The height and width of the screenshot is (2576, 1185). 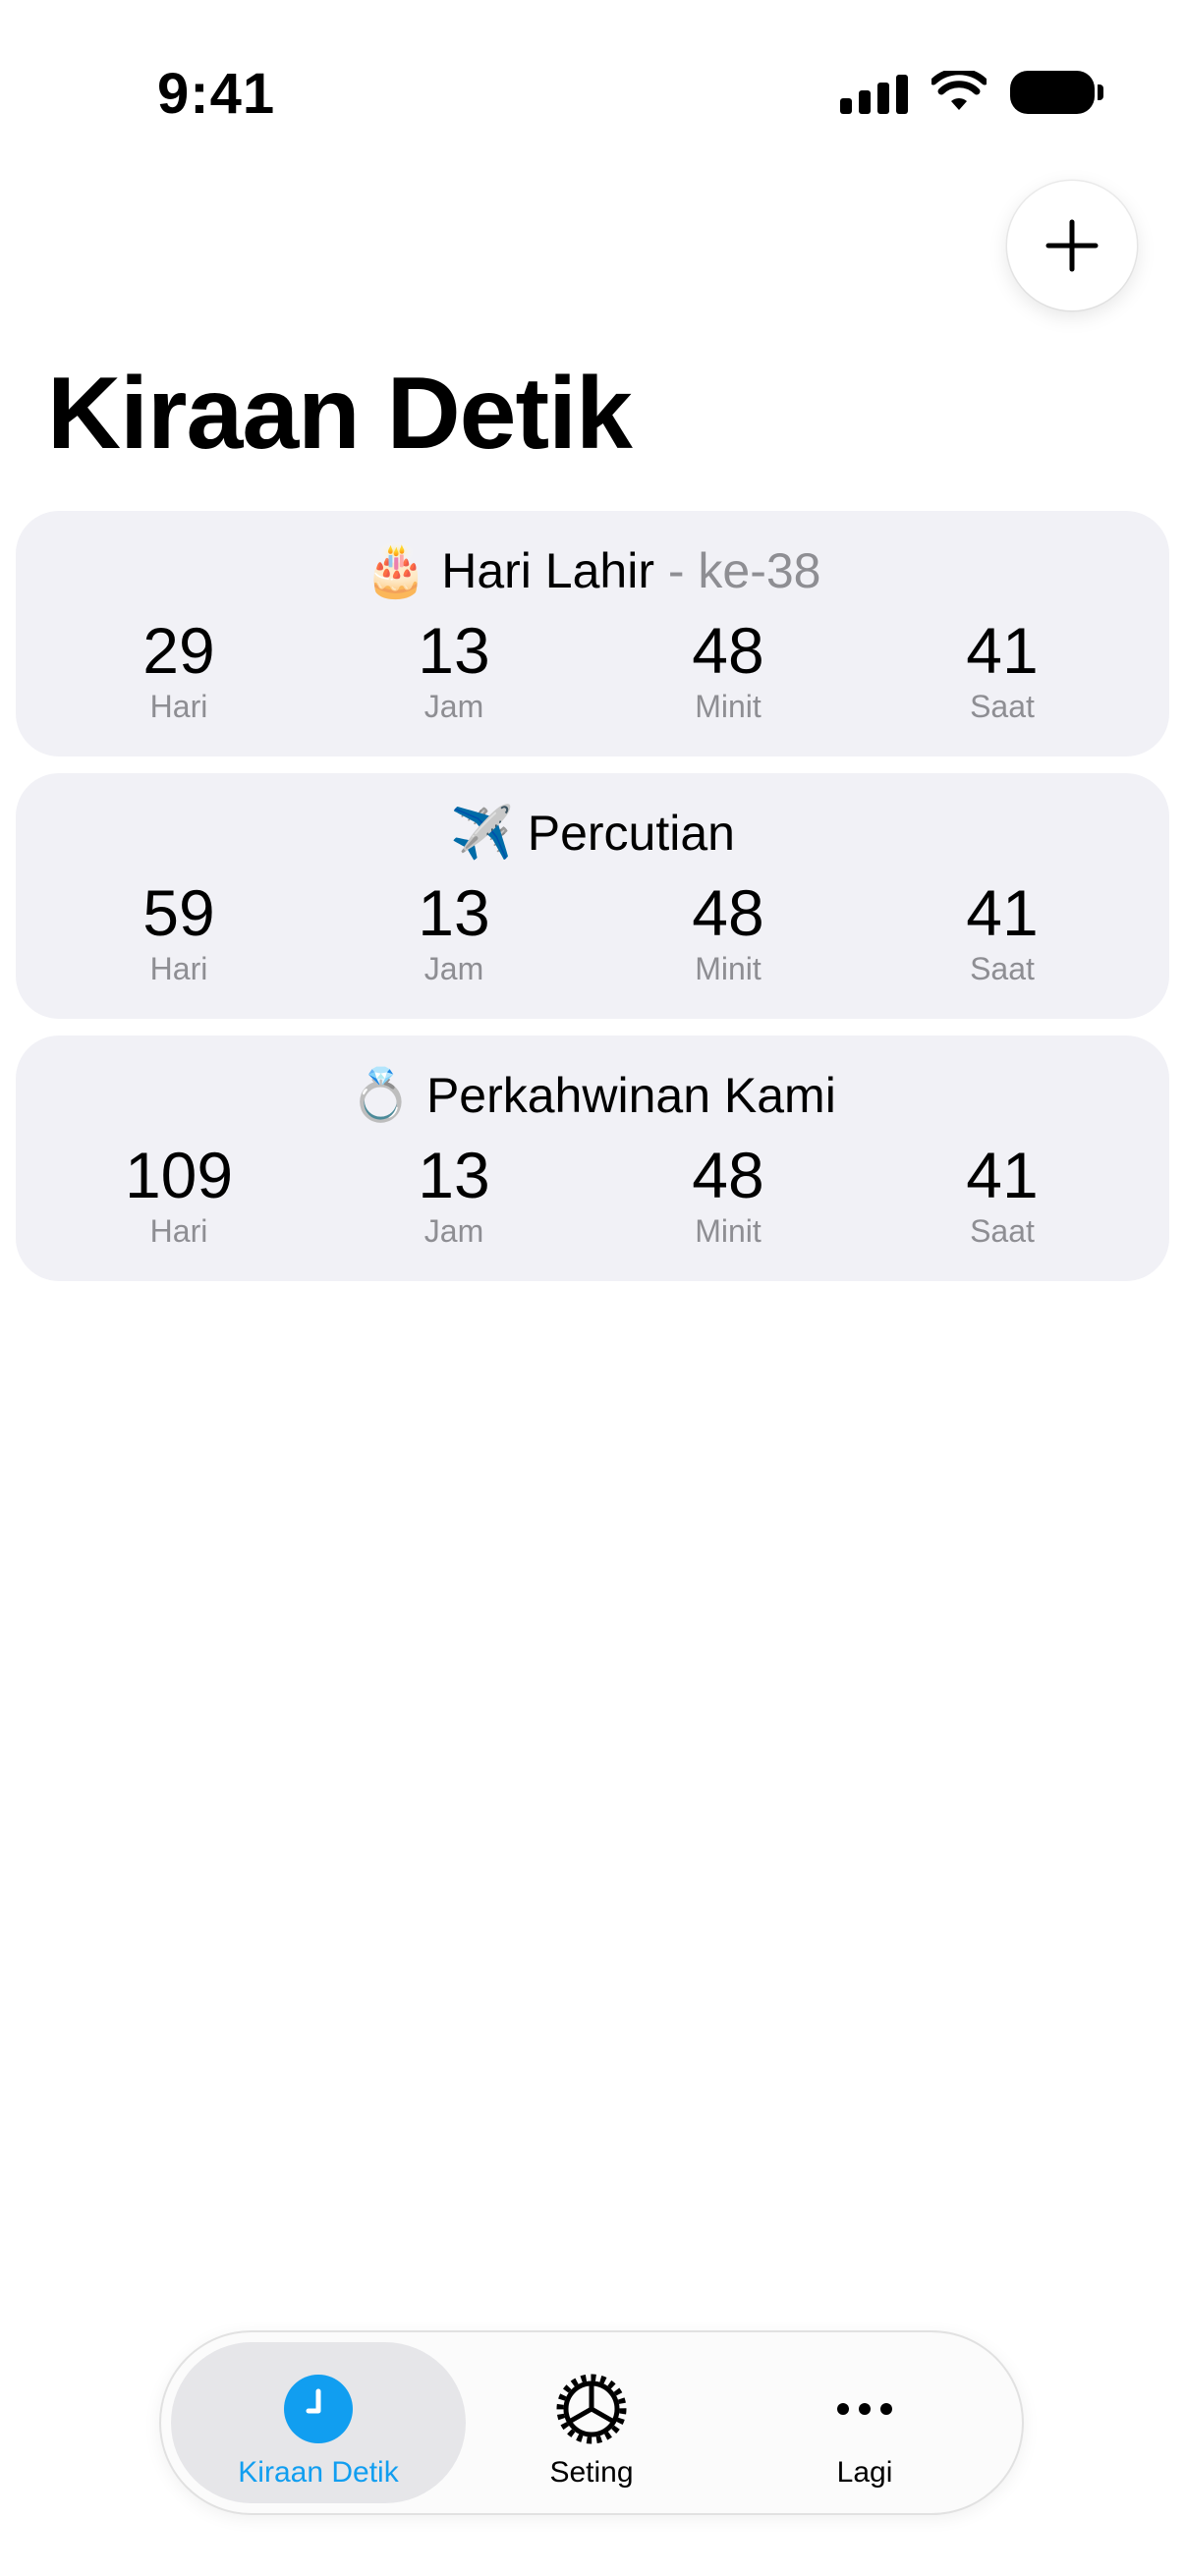 I want to click on wifi-icon, so click(x=959, y=90).